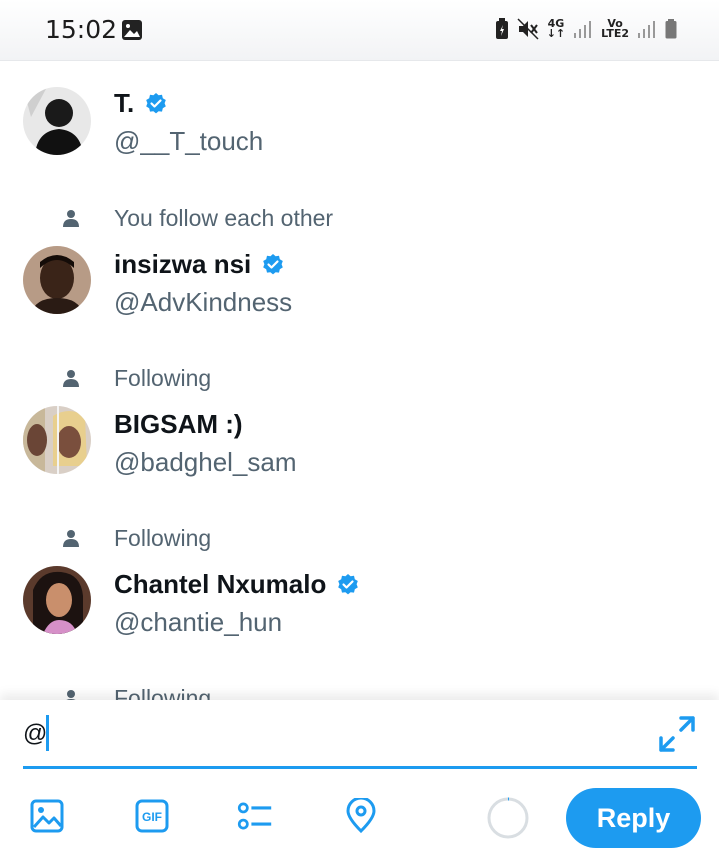 The width and height of the screenshot is (719, 857). I want to click on user-handle: @AdvKindness, so click(203, 302).